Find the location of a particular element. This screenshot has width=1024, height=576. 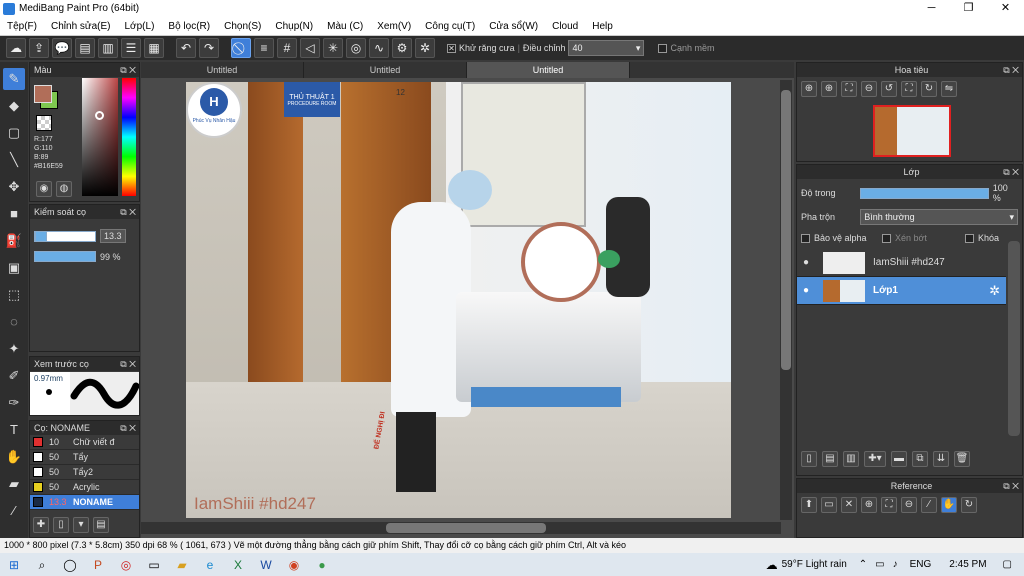

navigator-thumbnail is located at coordinates (912, 131).